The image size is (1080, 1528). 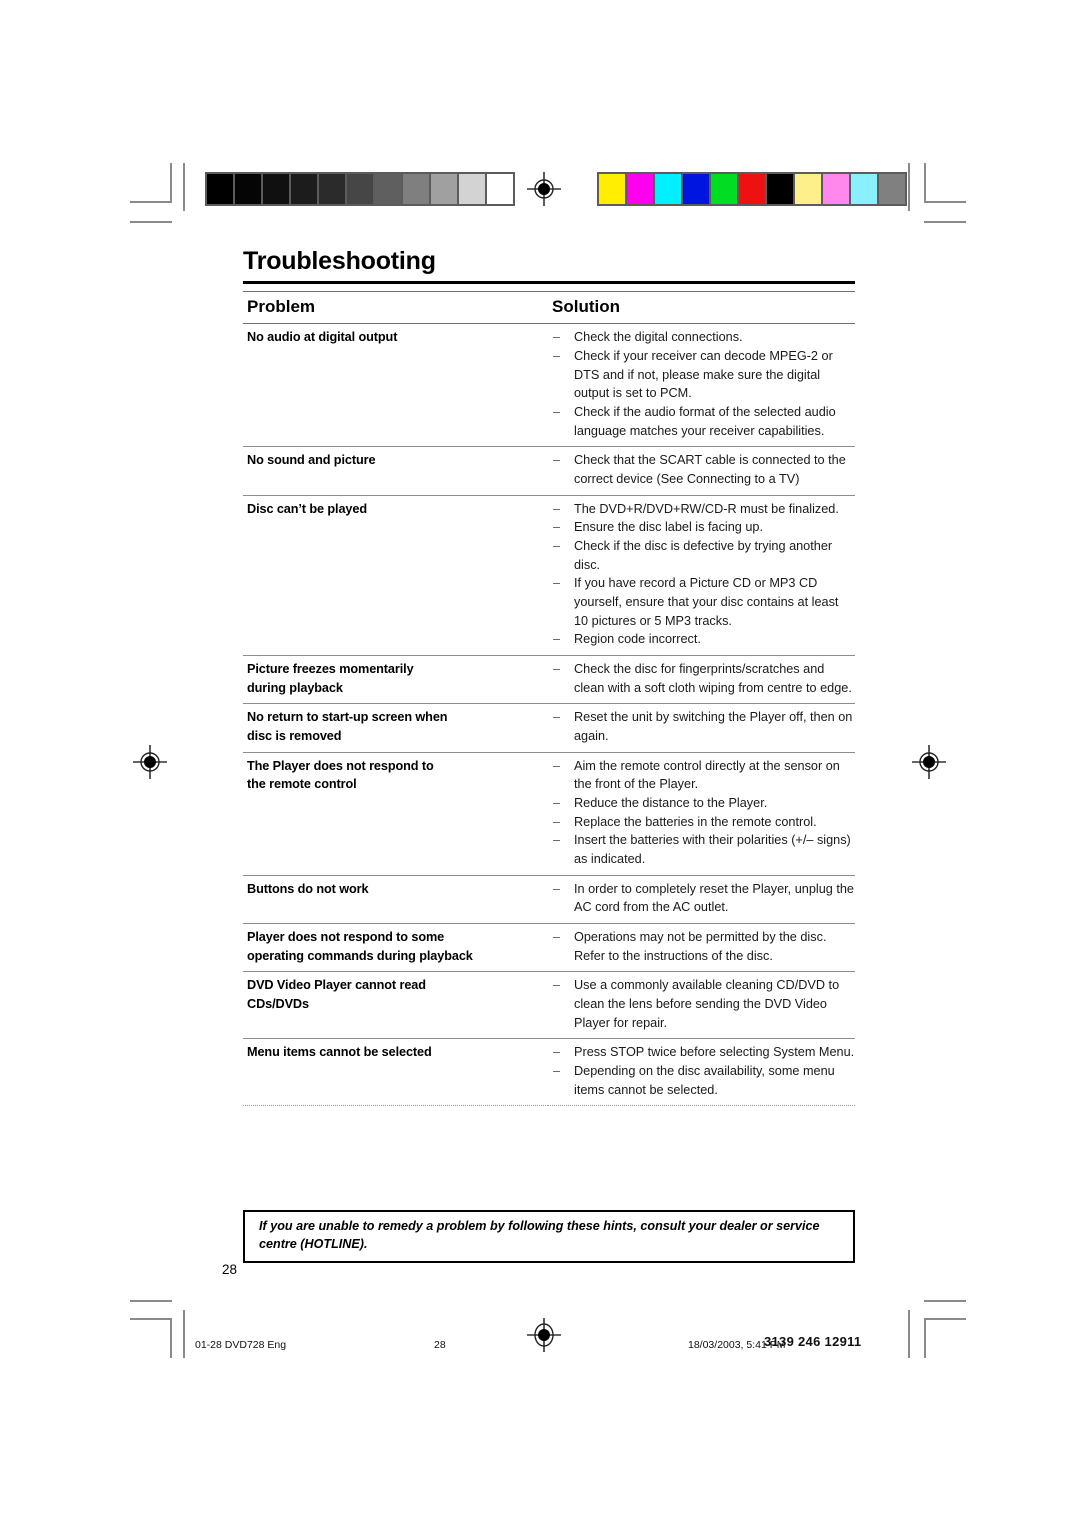 What do you see at coordinates (549, 283) in the screenshot?
I see `title-rule` at bounding box center [549, 283].